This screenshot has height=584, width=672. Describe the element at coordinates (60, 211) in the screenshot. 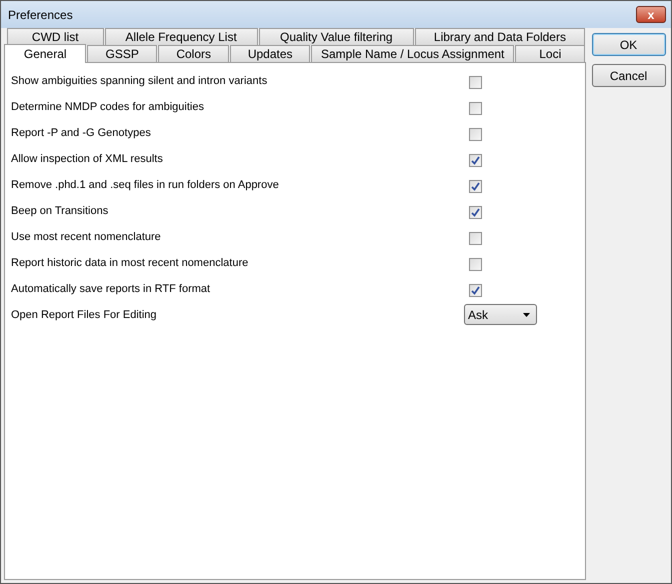

I see `setting-label: Beep on Transitions` at that location.